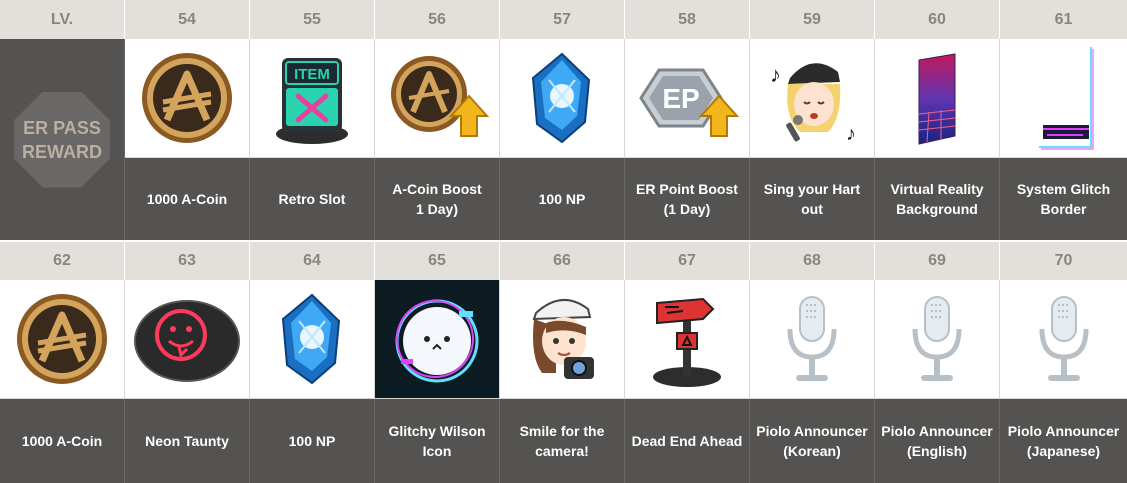 This screenshot has height=483, width=1127. I want to click on reward-name: Sing your Hart out, so click(812, 199).